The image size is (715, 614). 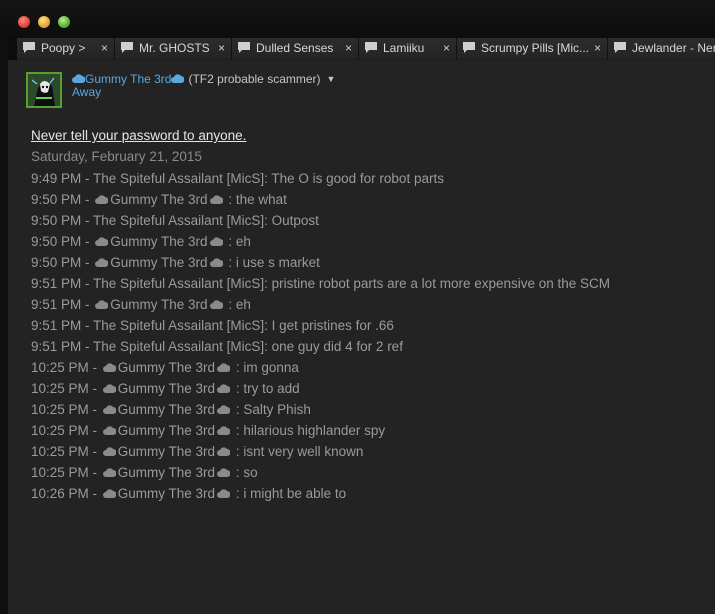 I want to click on chat-message: 10:25 PM - Gummy The 3rd : Salty Phish, so click(x=371, y=411).